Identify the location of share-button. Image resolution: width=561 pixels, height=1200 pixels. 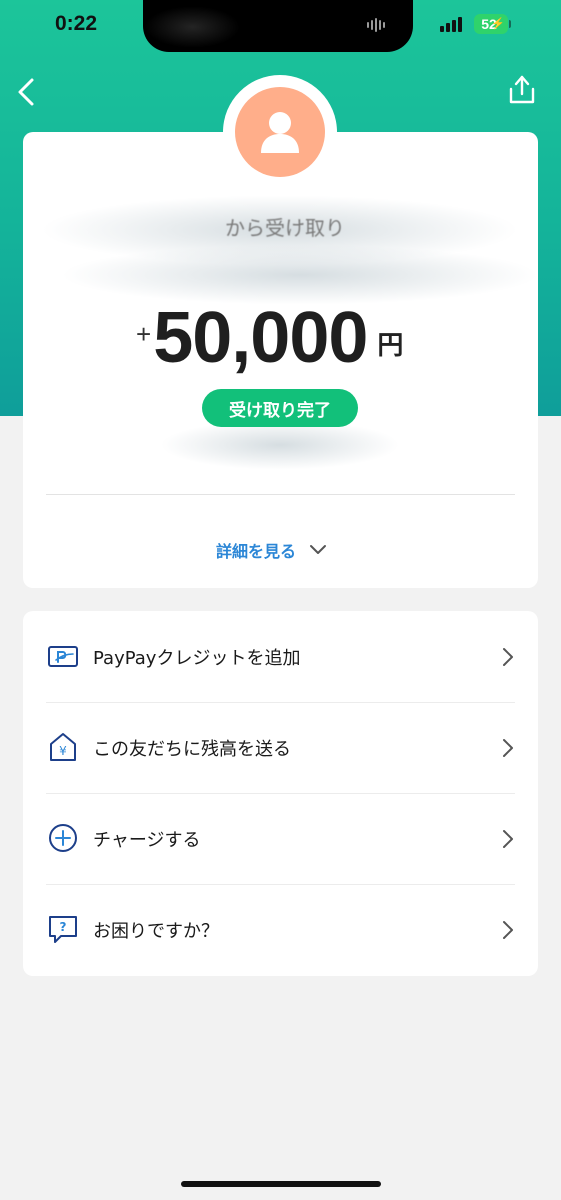
(522, 90).